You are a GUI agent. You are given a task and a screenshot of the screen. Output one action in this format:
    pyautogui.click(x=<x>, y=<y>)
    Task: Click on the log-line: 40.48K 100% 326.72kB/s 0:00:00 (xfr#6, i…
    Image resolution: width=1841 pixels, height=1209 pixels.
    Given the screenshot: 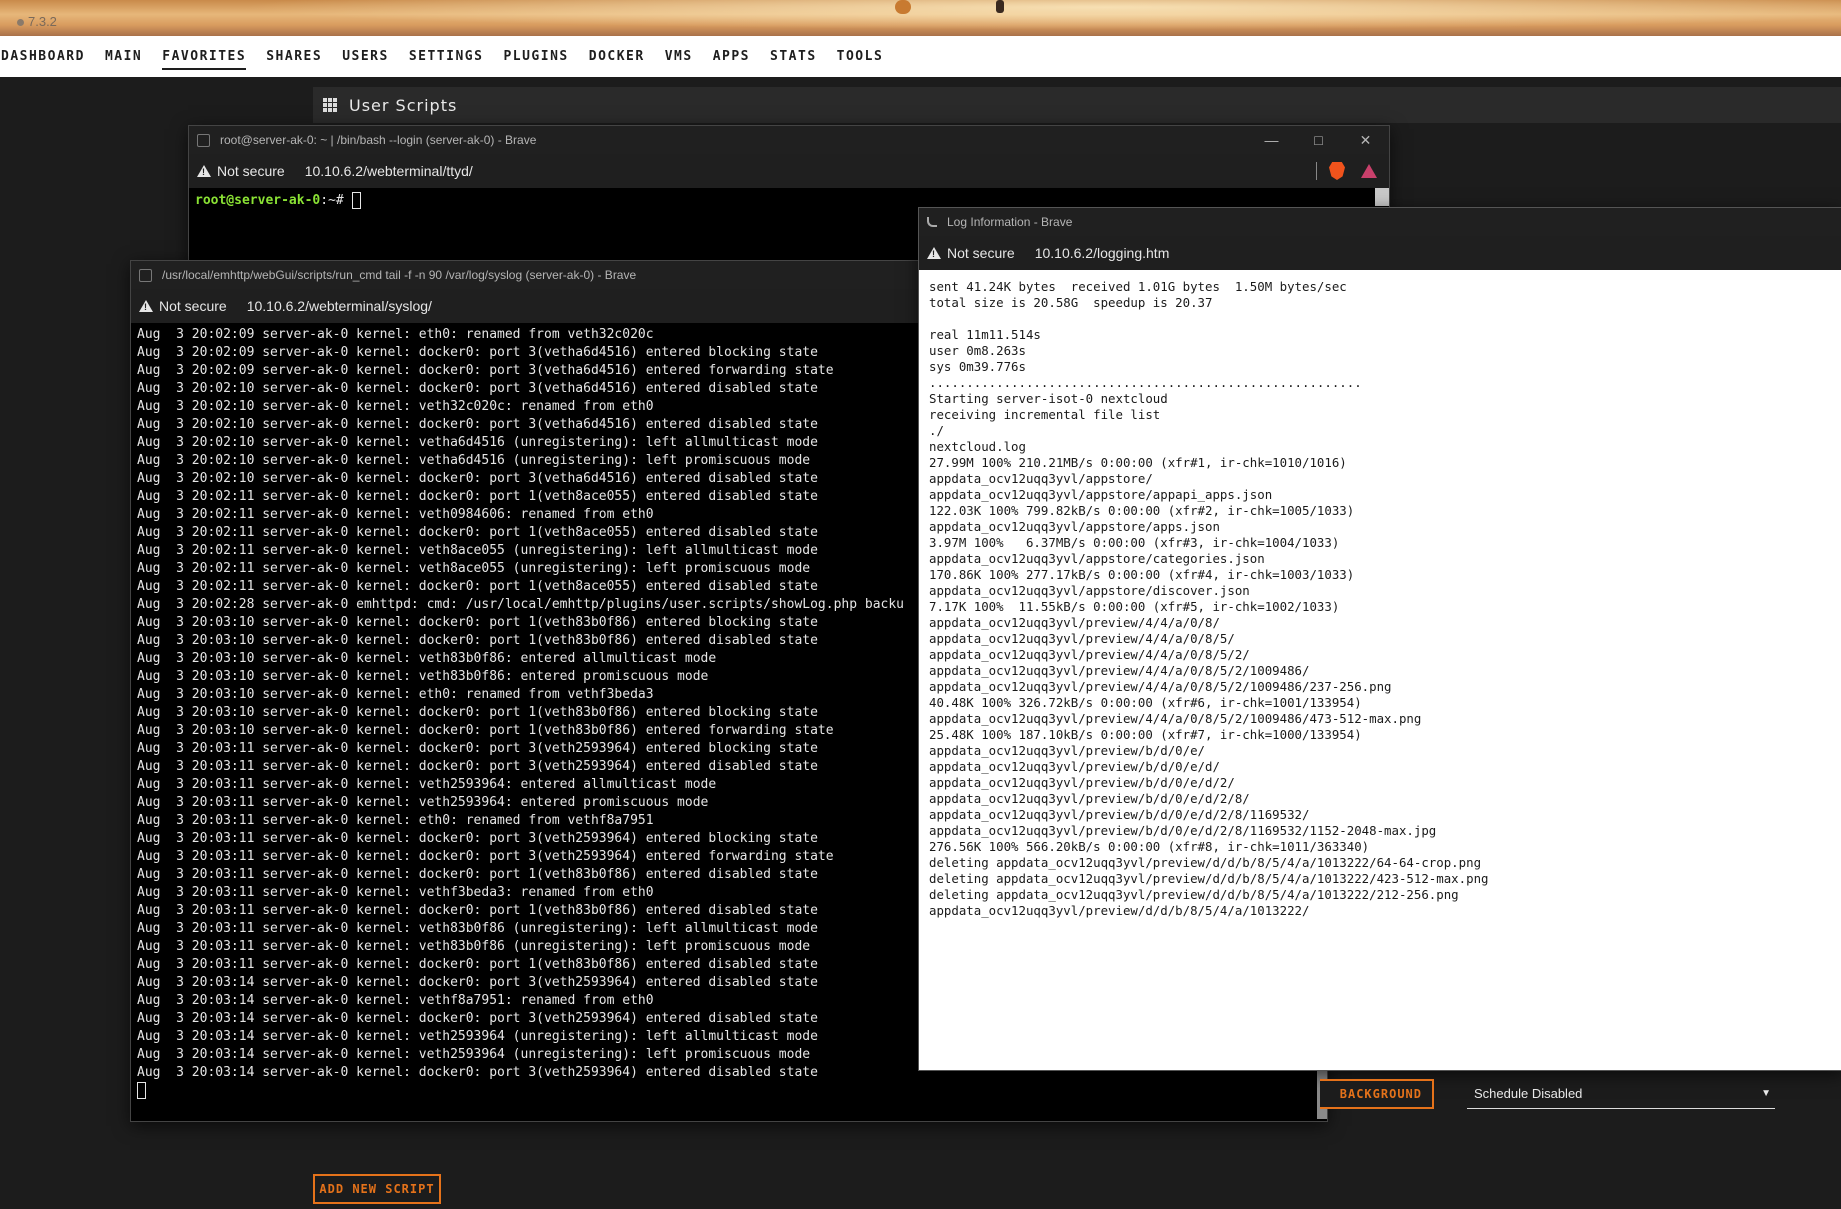 What is the action you would take?
    pyautogui.click(x=1145, y=702)
    